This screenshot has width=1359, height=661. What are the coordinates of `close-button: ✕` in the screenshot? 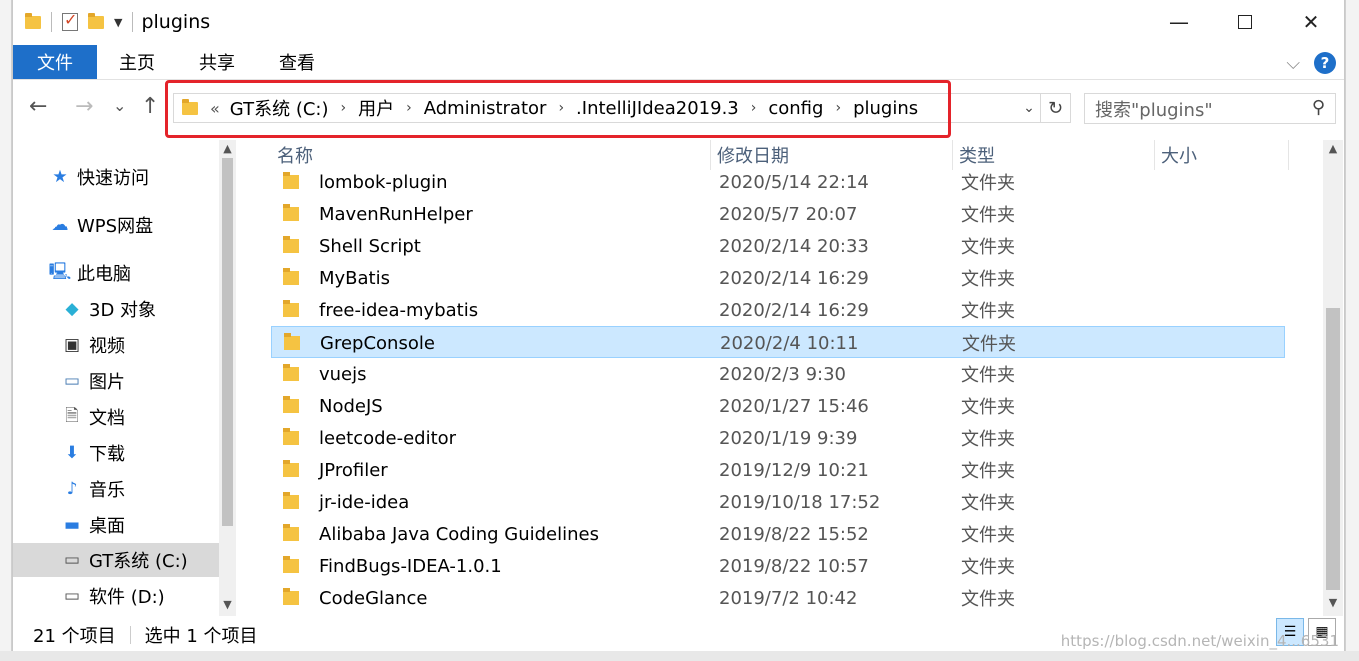 It's located at (1311, 22).